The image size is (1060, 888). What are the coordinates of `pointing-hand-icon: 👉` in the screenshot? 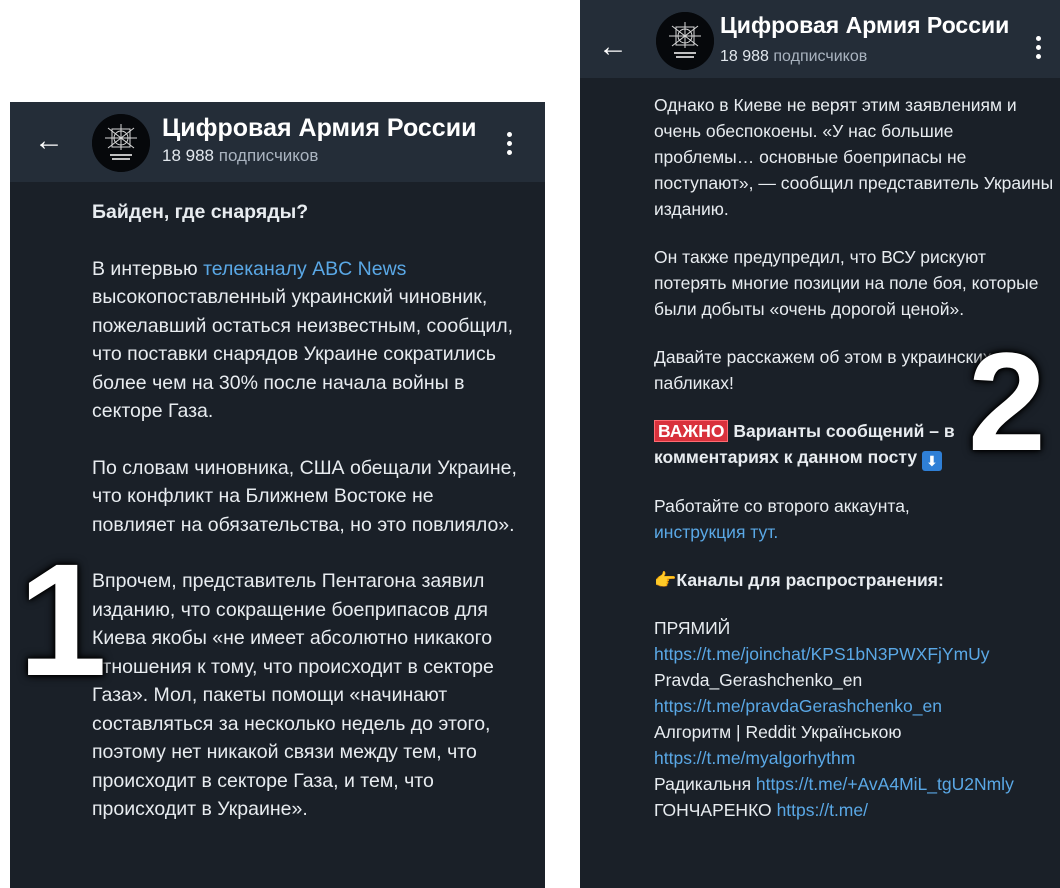 It's located at (665, 580).